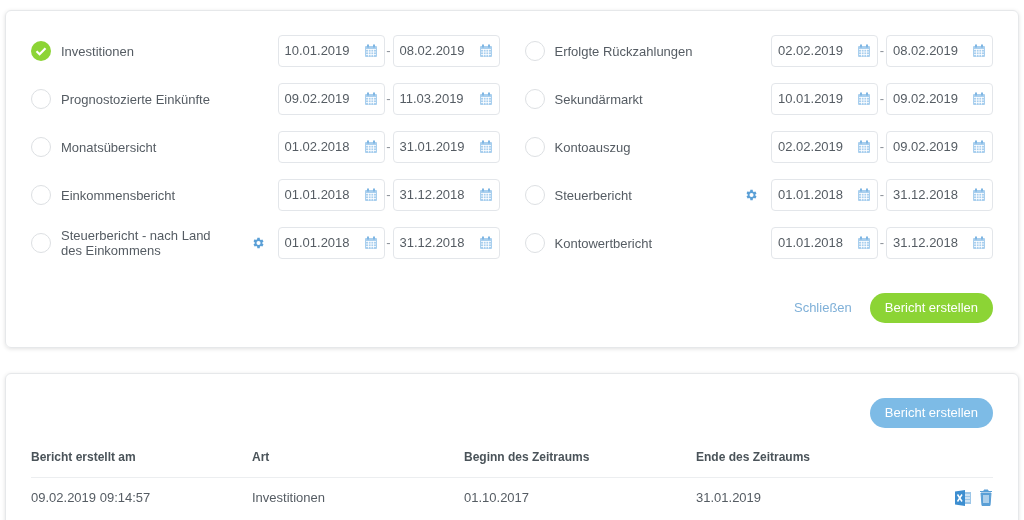 This screenshot has height=520, width=1024. What do you see at coordinates (592, 147) in the screenshot?
I see `report-type-label: Kontoauszug` at bounding box center [592, 147].